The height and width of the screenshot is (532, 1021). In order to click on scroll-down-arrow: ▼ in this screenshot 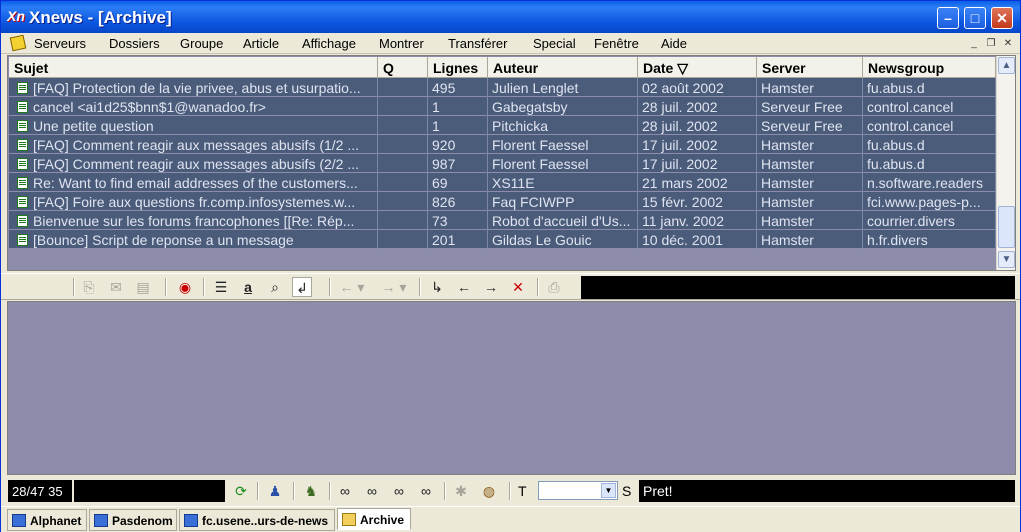, I will do `click(1006, 259)`.